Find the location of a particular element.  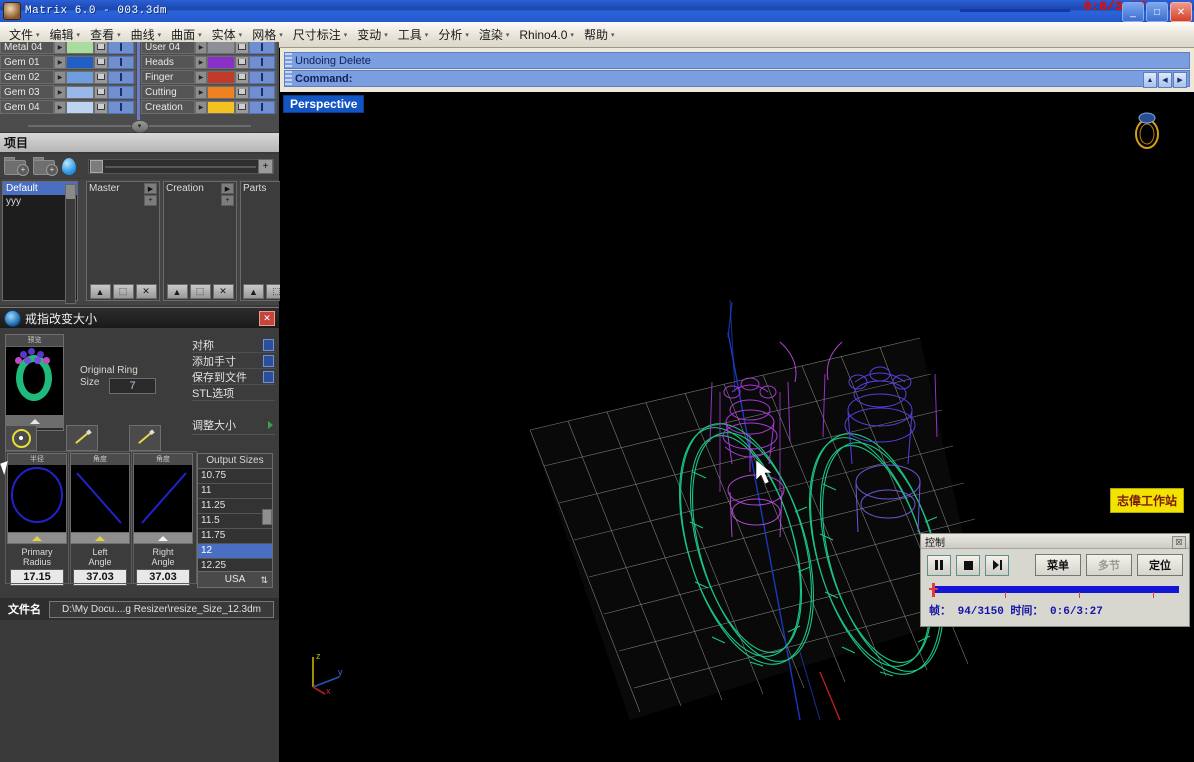

pencil-icon-button-right is located at coordinates (145, 438).